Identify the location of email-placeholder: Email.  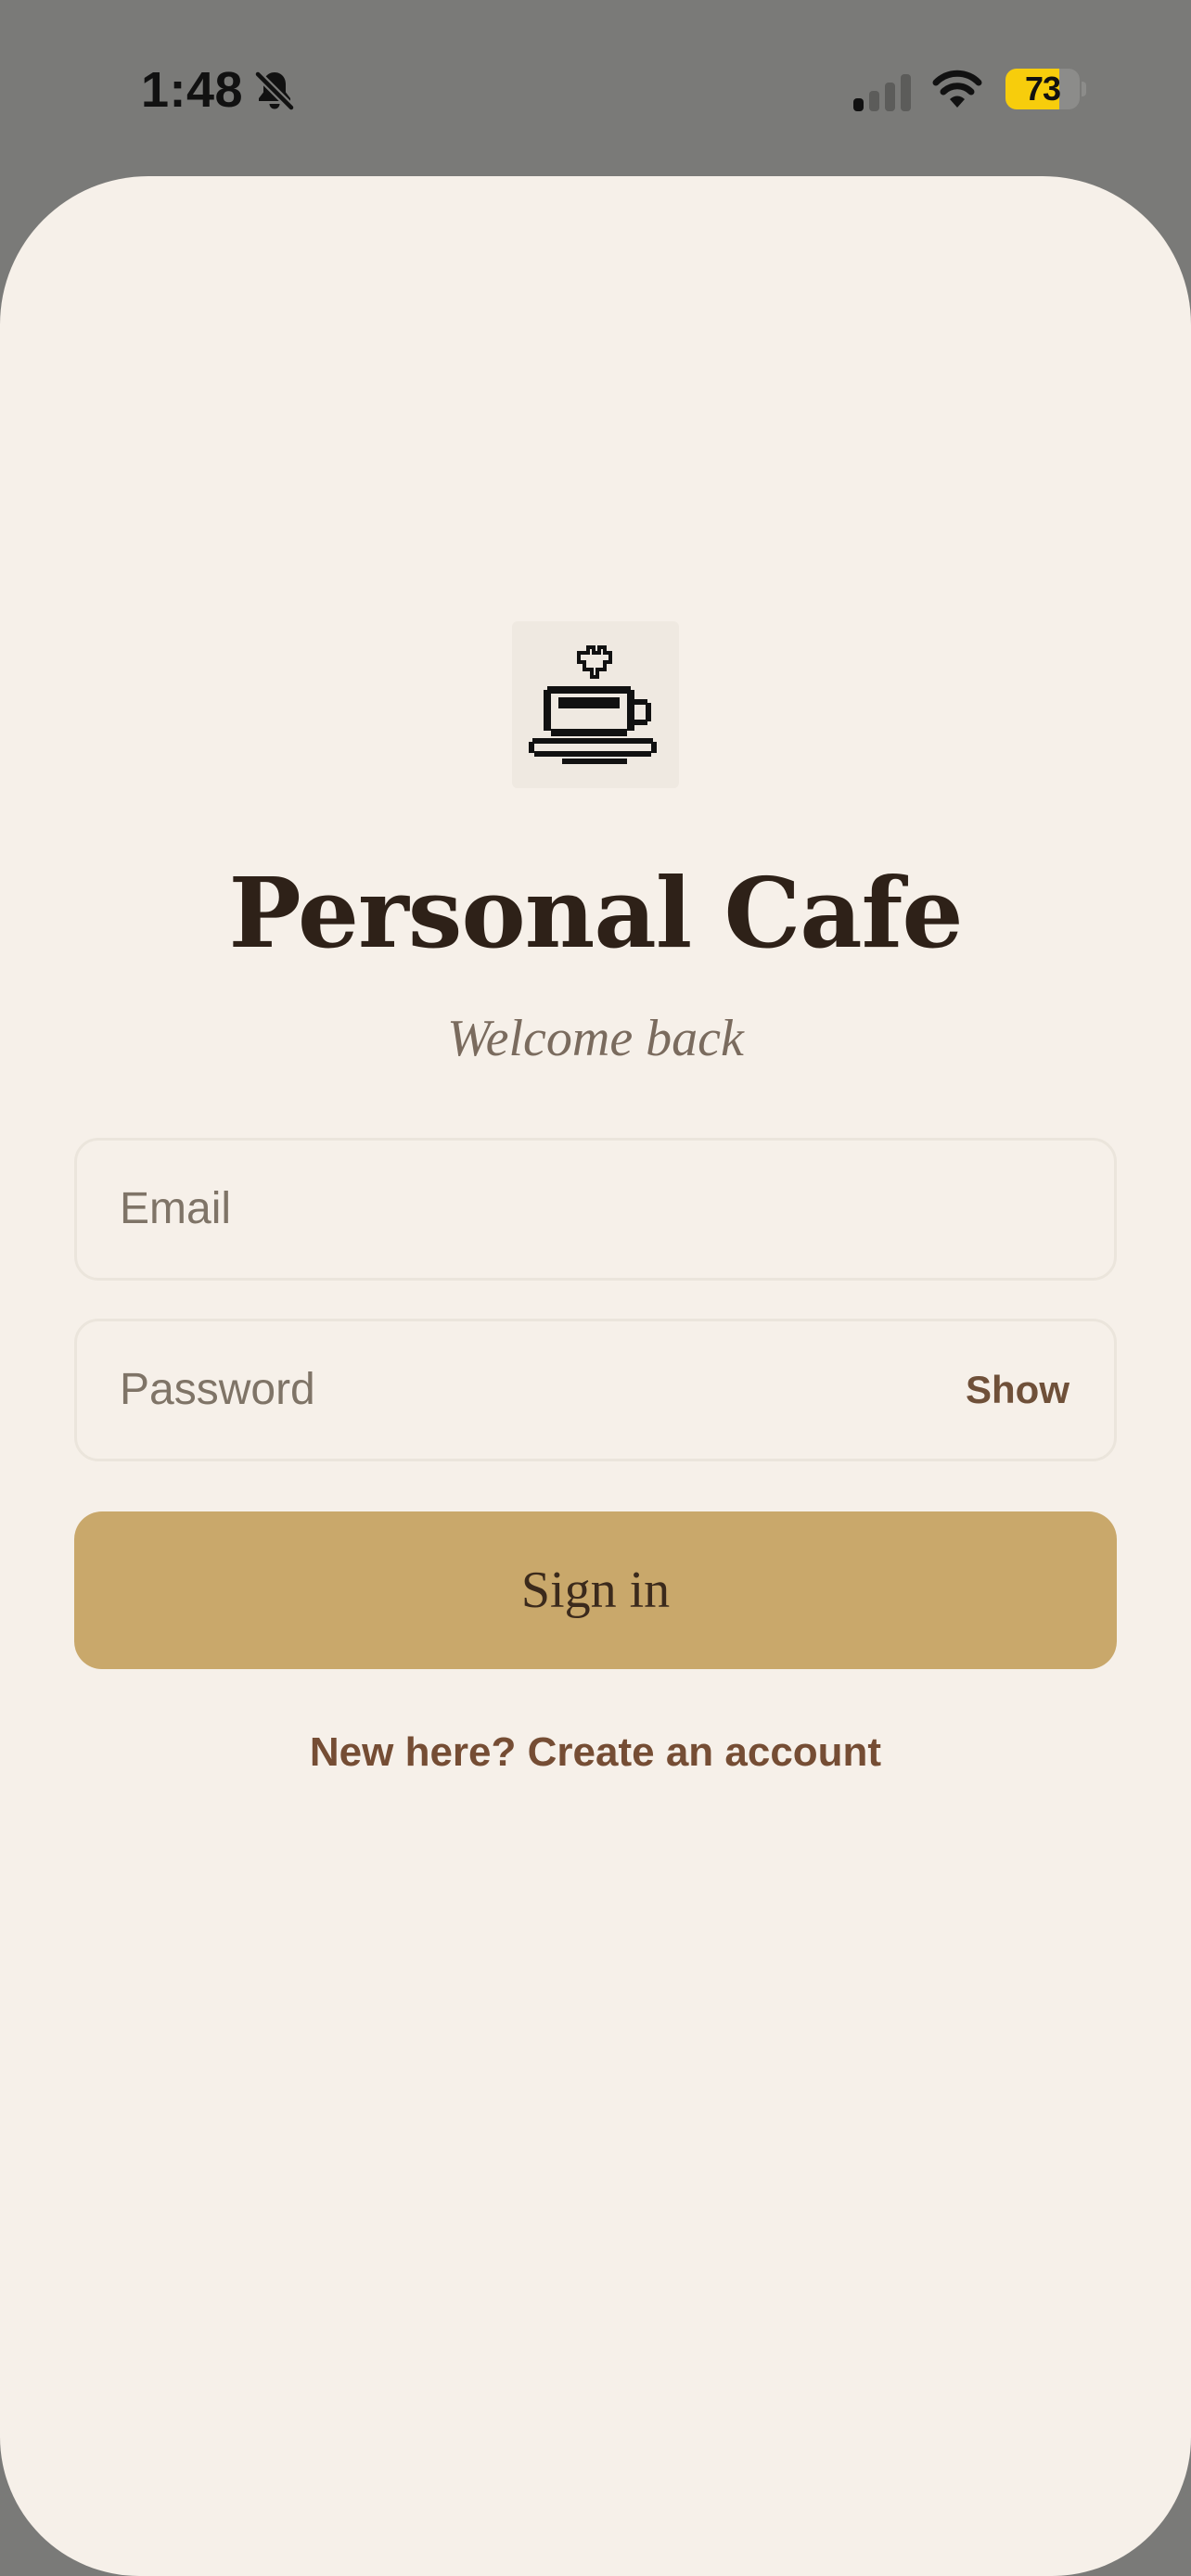
(176, 1209).